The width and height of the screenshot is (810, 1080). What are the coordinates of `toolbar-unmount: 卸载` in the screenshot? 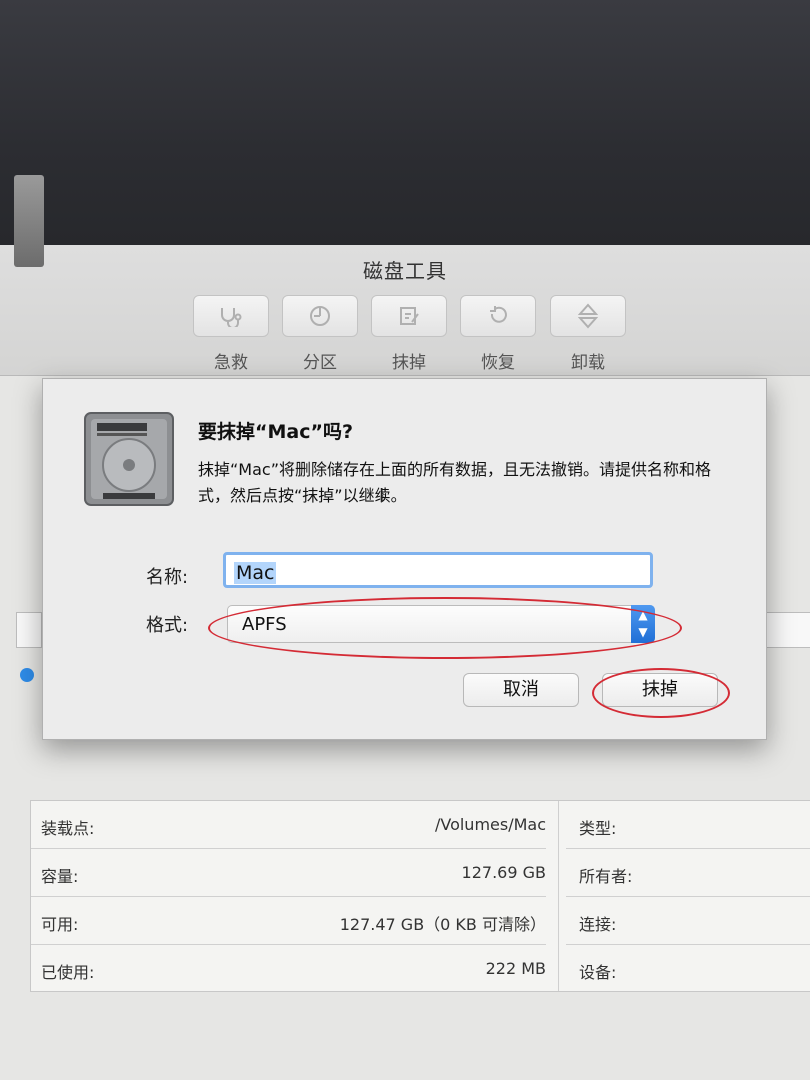 It's located at (588, 334).